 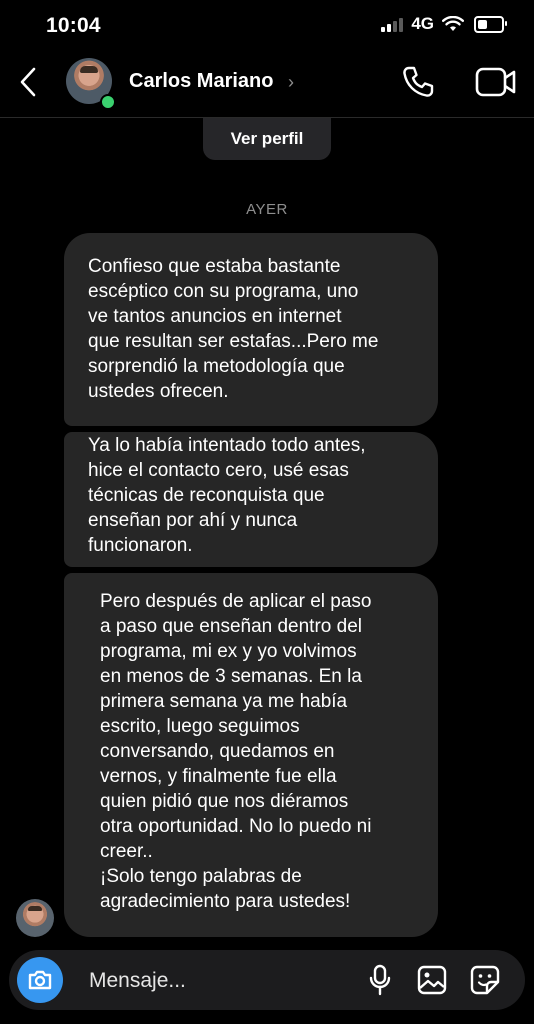 I want to click on contact-name: Carlos Mariano, so click(x=201, y=81).